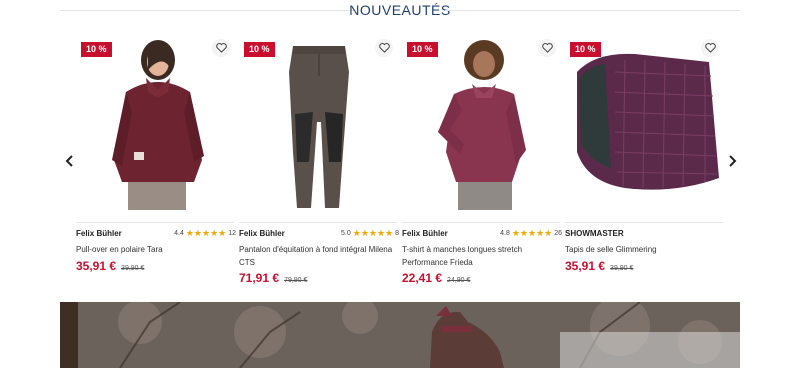 Image resolution: width=800 pixels, height=368 pixels. I want to click on section-header: NOUVEAUTÉS, so click(400, 10).